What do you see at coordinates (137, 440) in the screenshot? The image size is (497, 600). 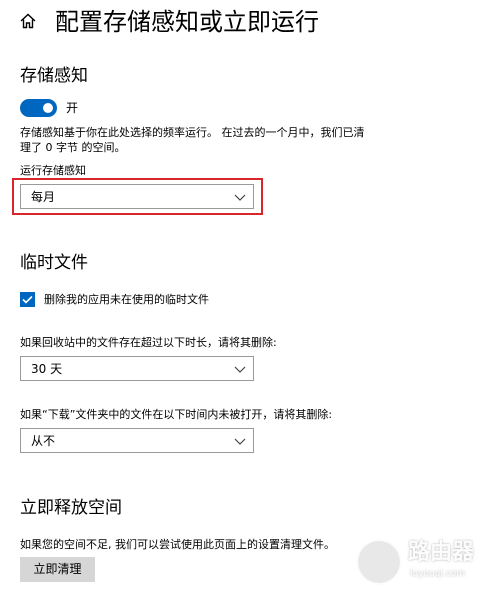 I see `downloads-duration-select: 从不` at bounding box center [137, 440].